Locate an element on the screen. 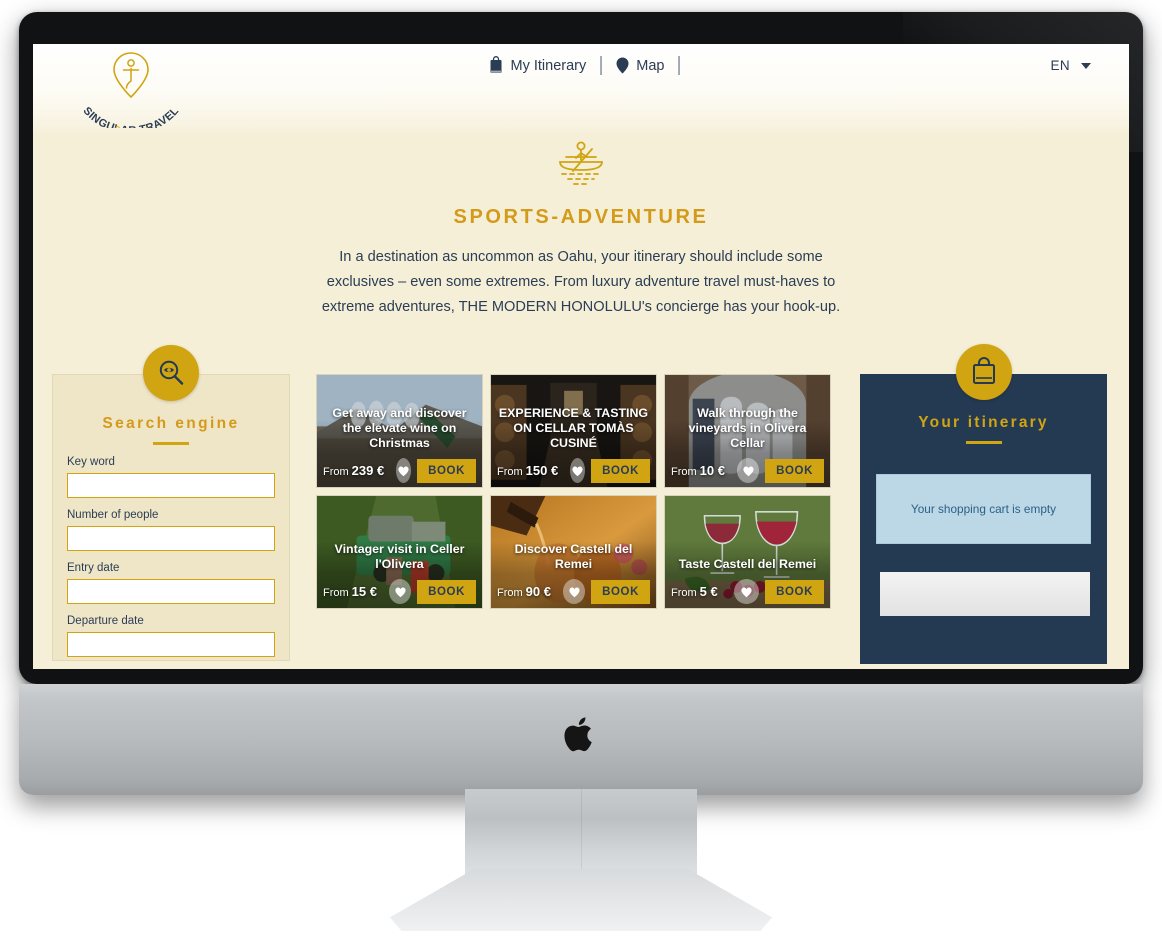 Image resolution: width=1162 pixels, height=944 pixels. brand-wordmark: SINGULAR.TRAVEL Barcelona is located at coordinates (131, 116).